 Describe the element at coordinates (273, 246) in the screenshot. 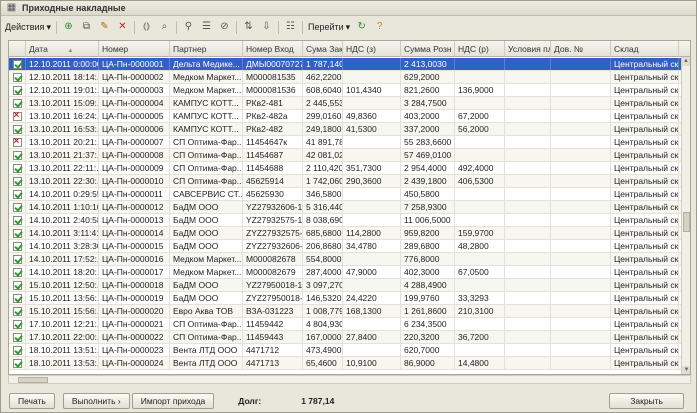

I see `cell-incoming-number: ZYZ27932606-2` at that location.